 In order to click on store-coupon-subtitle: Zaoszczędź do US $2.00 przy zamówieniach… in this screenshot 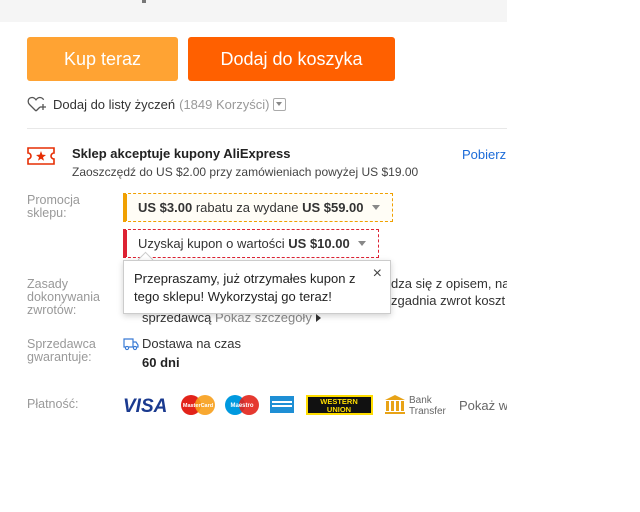, I will do `click(245, 172)`.